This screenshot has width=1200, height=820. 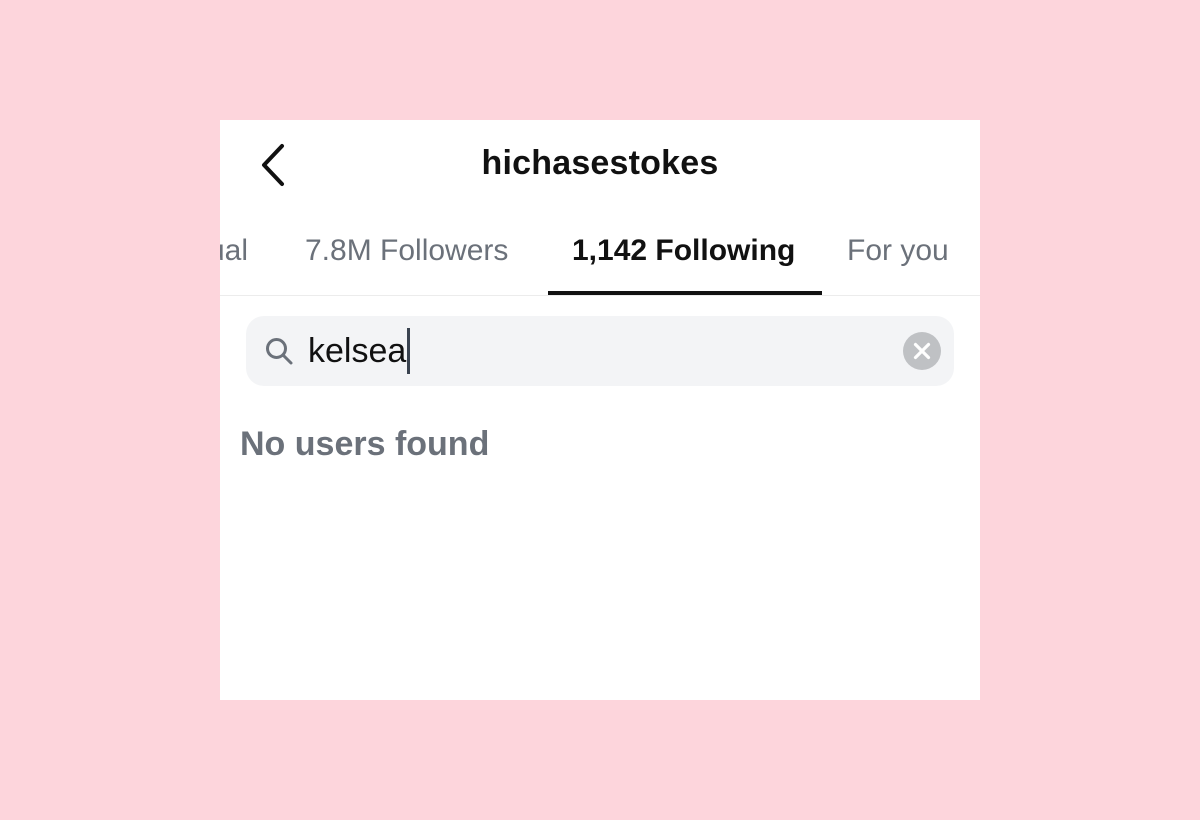 What do you see at coordinates (406, 251) in the screenshot?
I see `tab-followers: 7.8M Followers` at bounding box center [406, 251].